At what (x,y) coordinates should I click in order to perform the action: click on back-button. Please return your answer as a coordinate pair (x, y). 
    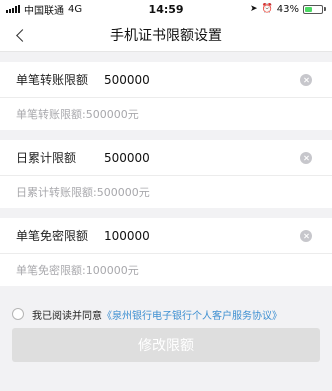
    Looking at the image, I should click on (20, 35).